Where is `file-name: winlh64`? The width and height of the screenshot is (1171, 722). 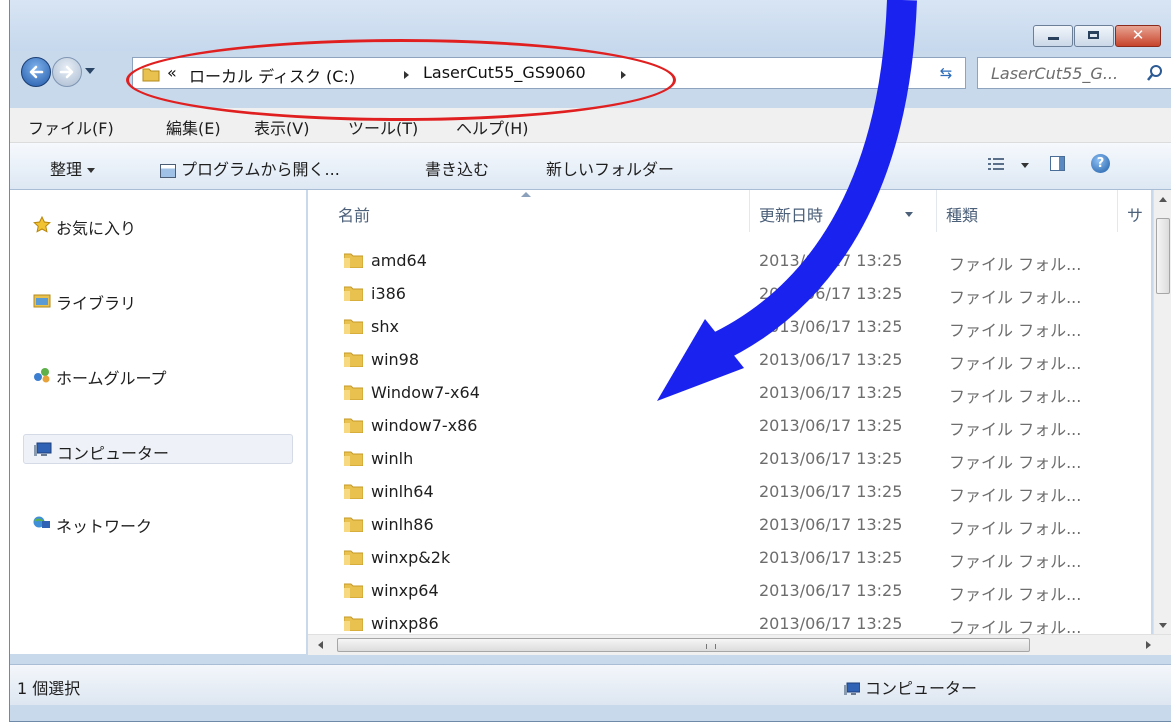
file-name: winlh64 is located at coordinates (402, 491).